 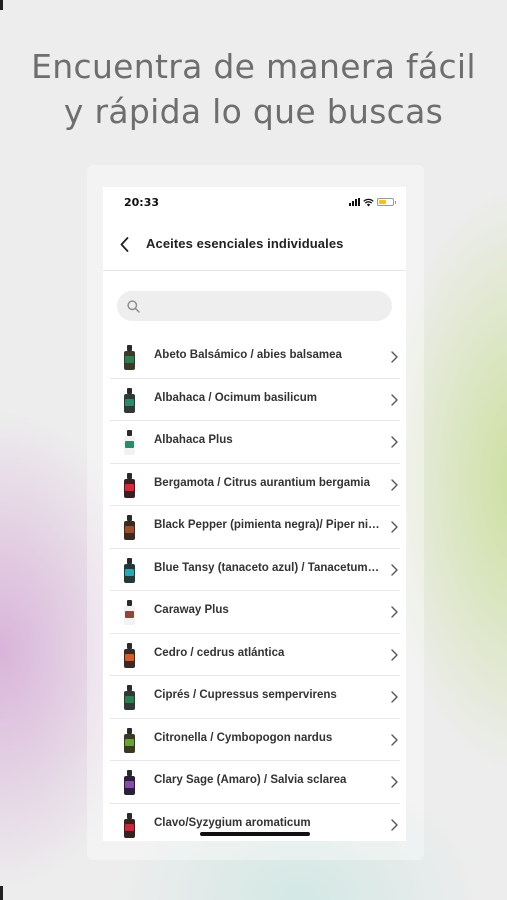 I want to click on page-title: Aceites esenciales individuales, so click(x=245, y=243).